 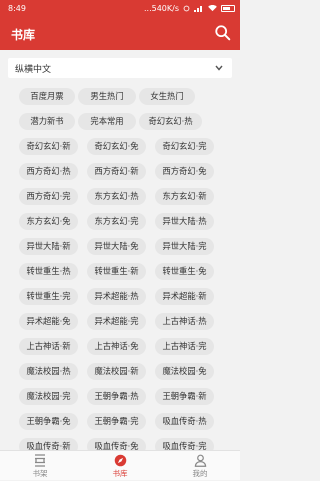 I want to click on status-icons: ...540K/s, so click(x=189, y=8).